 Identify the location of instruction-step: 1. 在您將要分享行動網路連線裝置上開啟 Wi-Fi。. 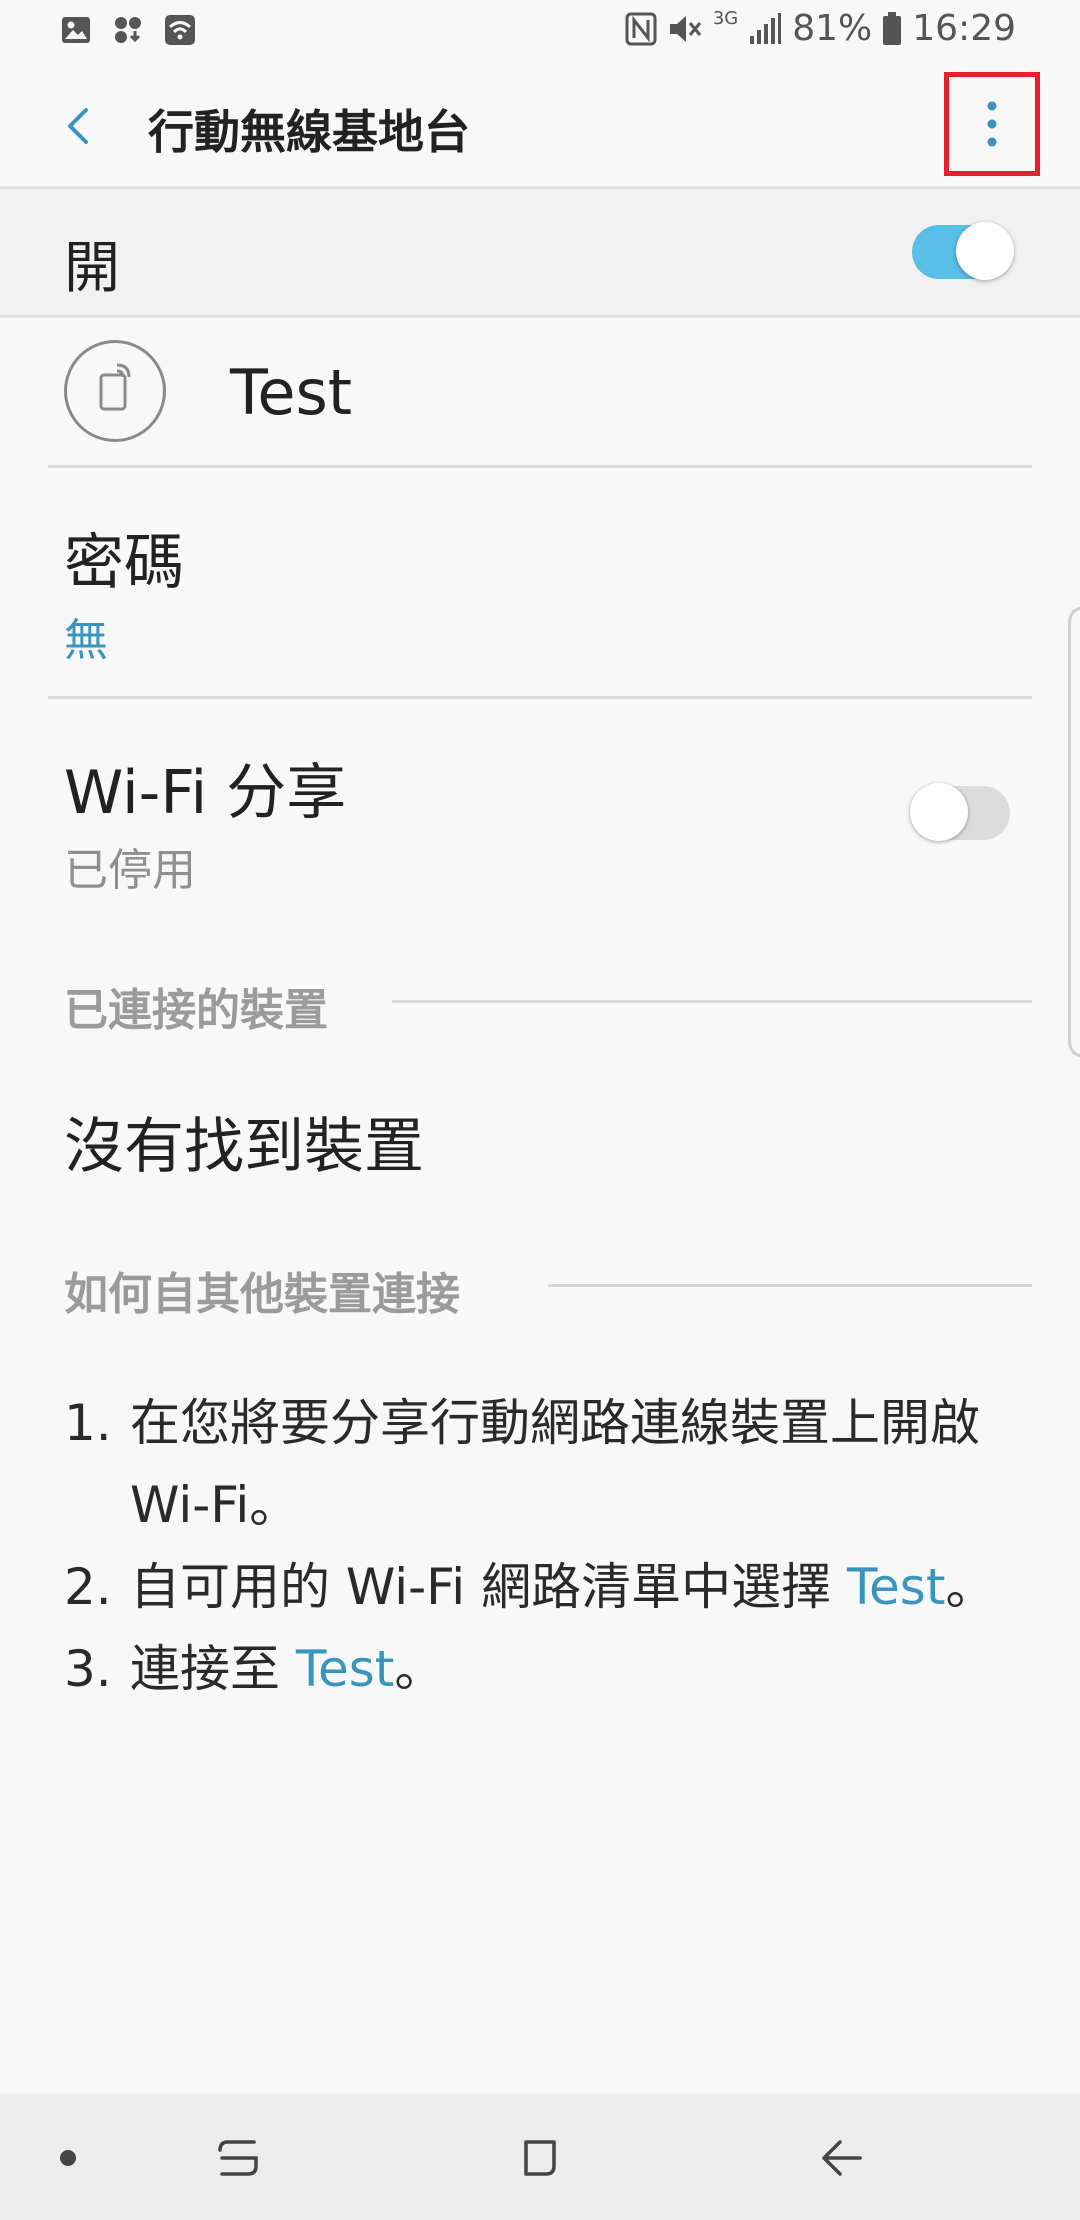
(554, 1464).